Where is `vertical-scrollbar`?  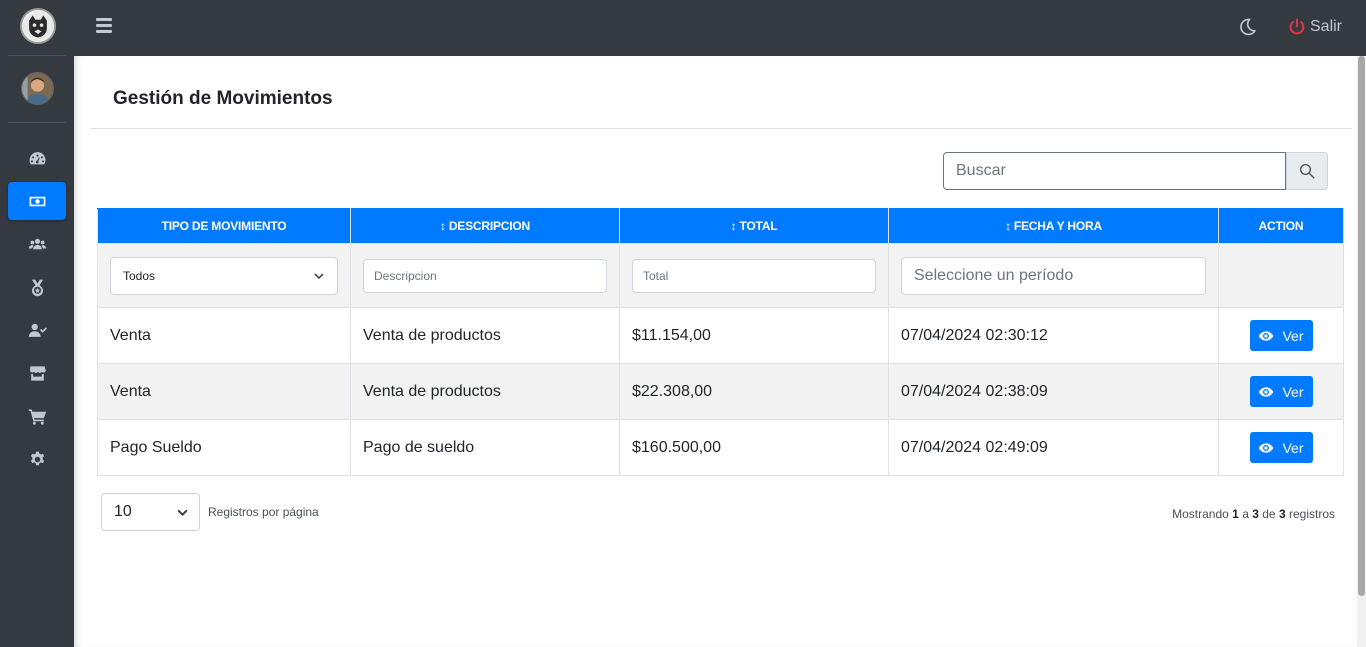 vertical-scrollbar is located at coordinates (1361, 351).